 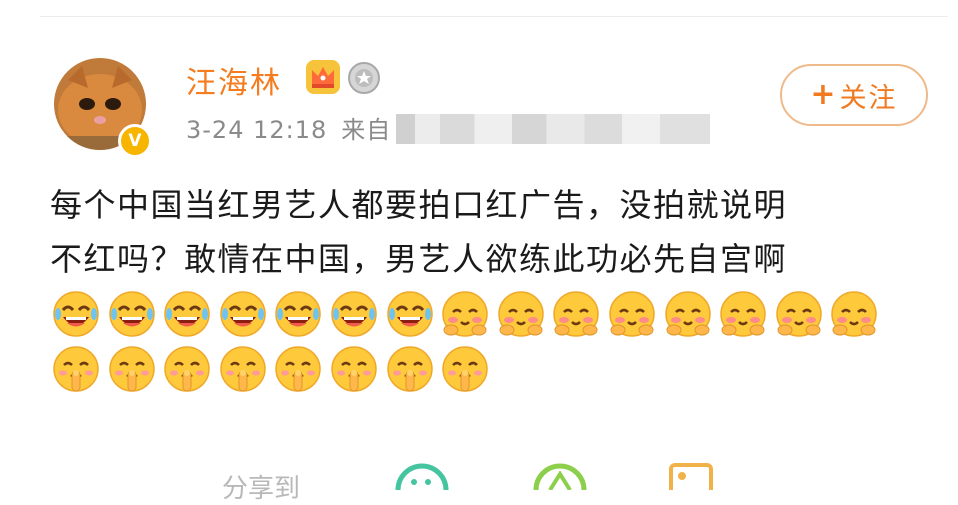 What do you see at coordinates (366, 130) in the screenshot?
I see `post-source-prefix: 来自` at bounding box center [366, 130].